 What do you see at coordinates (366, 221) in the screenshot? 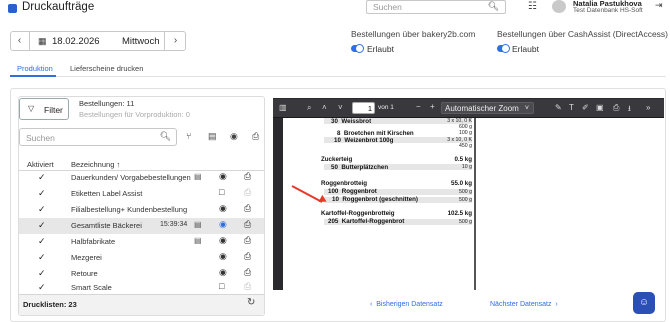
I see `doc-item: 205 Kartoffel-Roggenbrot` at bounding box center [366, 221].